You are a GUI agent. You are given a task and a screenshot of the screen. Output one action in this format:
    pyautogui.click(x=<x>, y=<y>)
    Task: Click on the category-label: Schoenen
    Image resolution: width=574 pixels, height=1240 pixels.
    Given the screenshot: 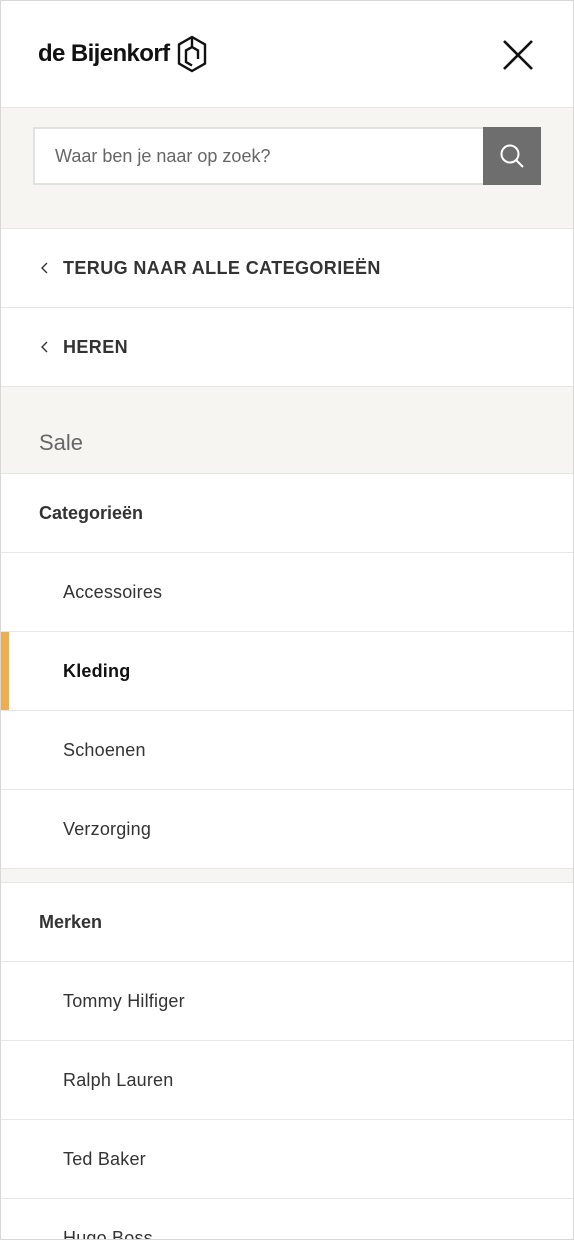 What is the action you would take?
    pyautogui.click(x=104, y=749)
    